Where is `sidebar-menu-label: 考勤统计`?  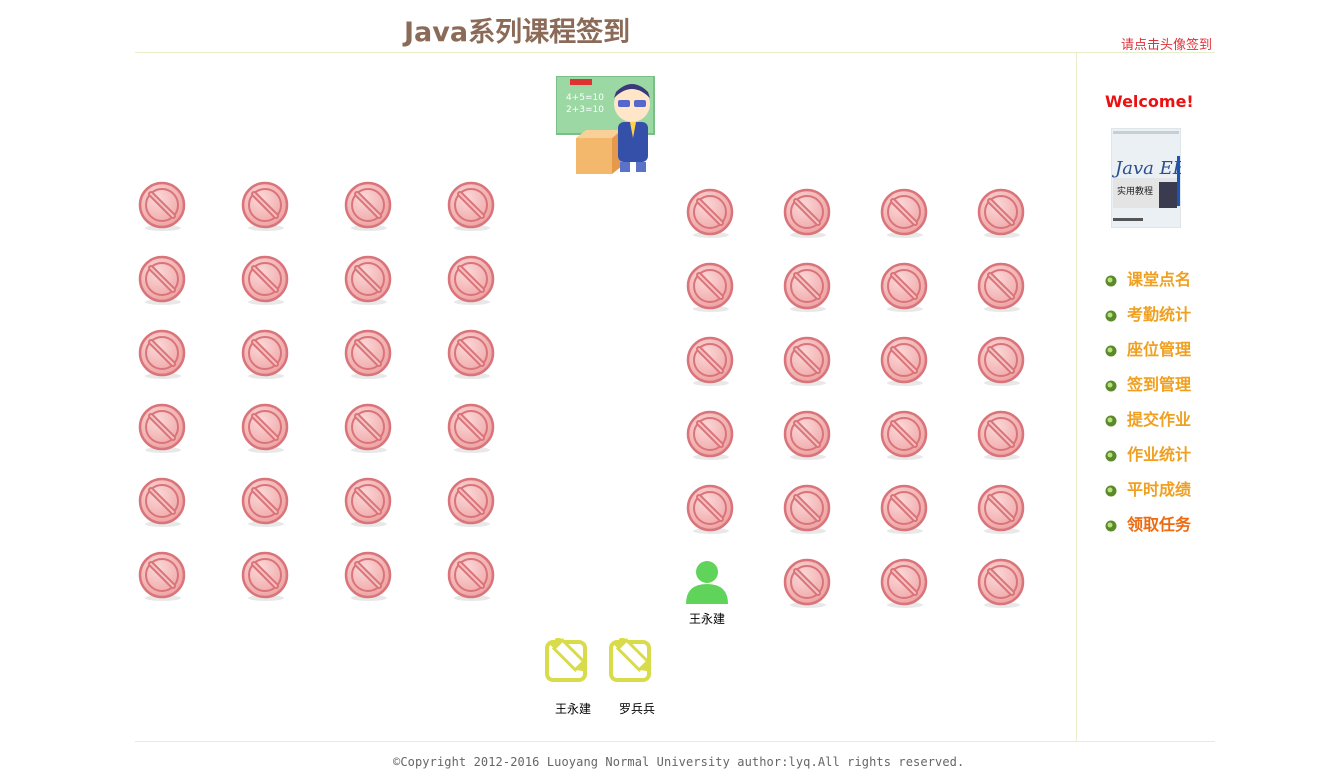 sidebar-menu-label: 考勤统计 is located at coordinates (1159, 314).